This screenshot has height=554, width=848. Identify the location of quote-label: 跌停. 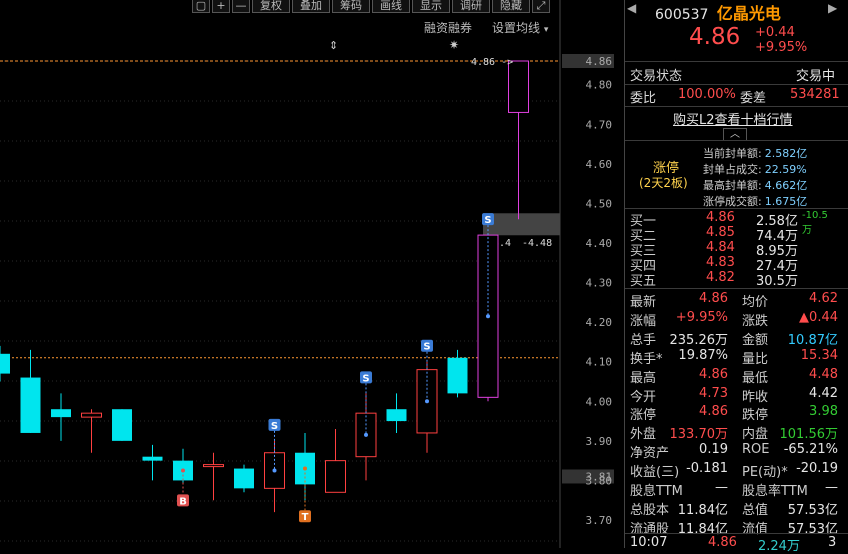
(755, 416).